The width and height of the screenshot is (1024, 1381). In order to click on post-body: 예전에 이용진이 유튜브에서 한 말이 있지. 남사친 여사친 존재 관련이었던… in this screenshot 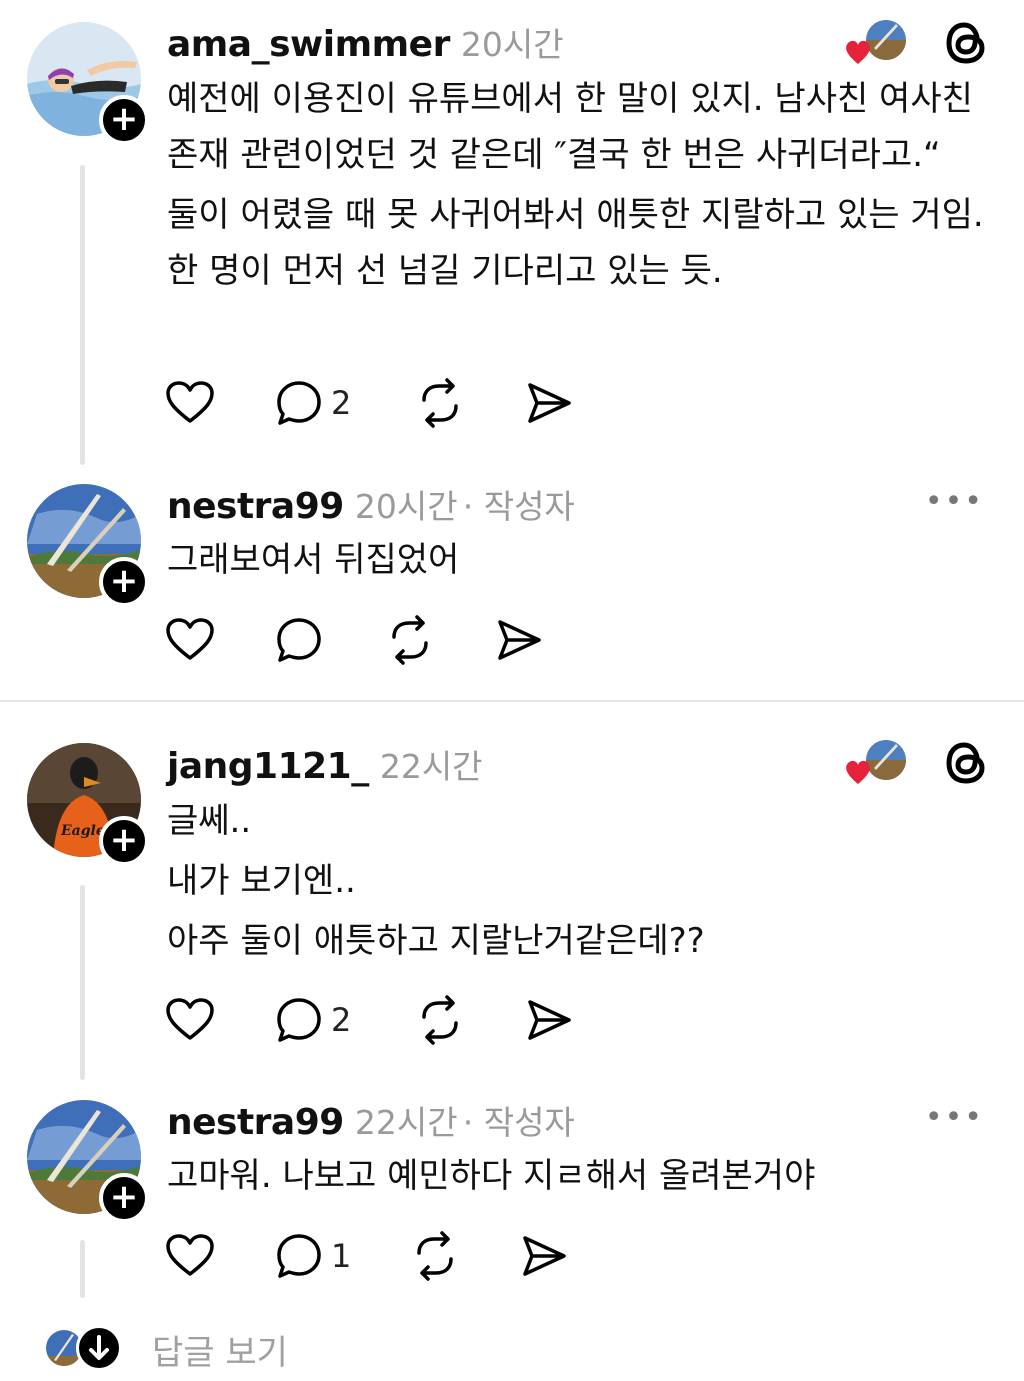, I will do `click(577, 185)`.